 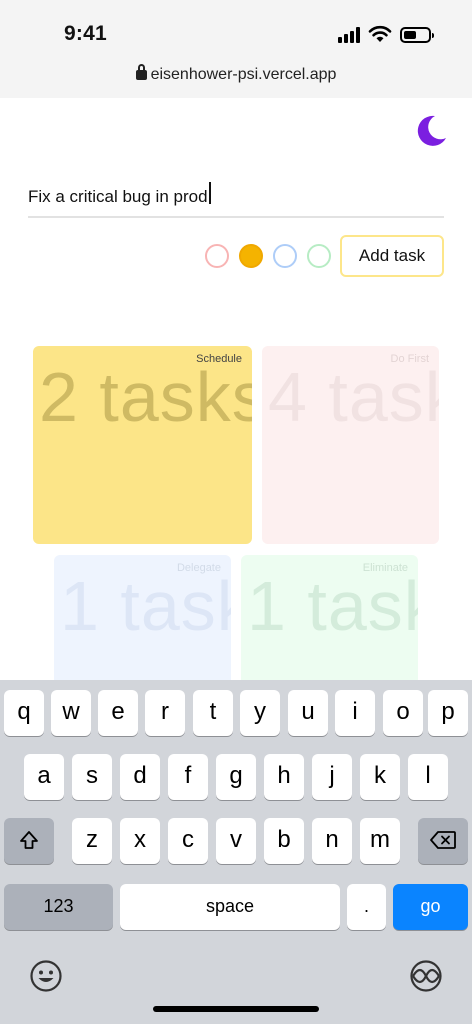 What do you see at coordinates (353, 397) in the screenshot?
I see `task-count: 4 tasks` at bounding box center [353, 397].